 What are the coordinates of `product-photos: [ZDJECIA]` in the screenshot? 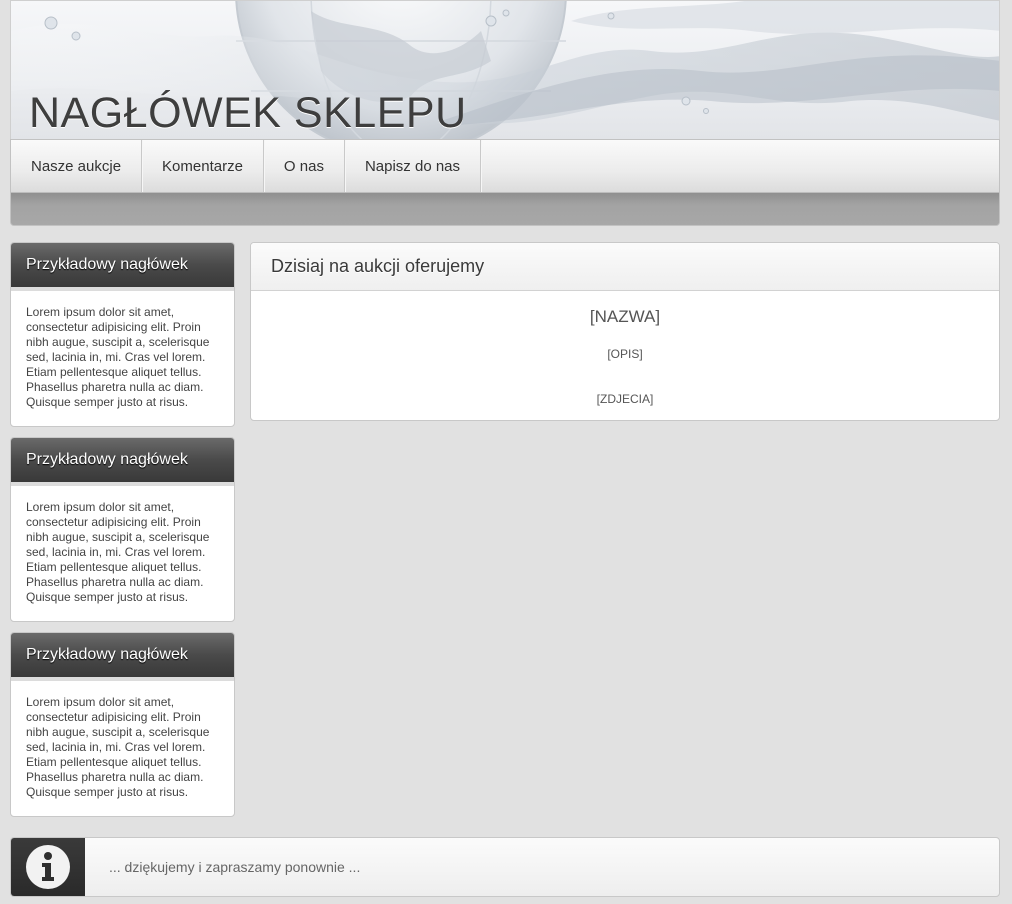 It's located at (625, 399).